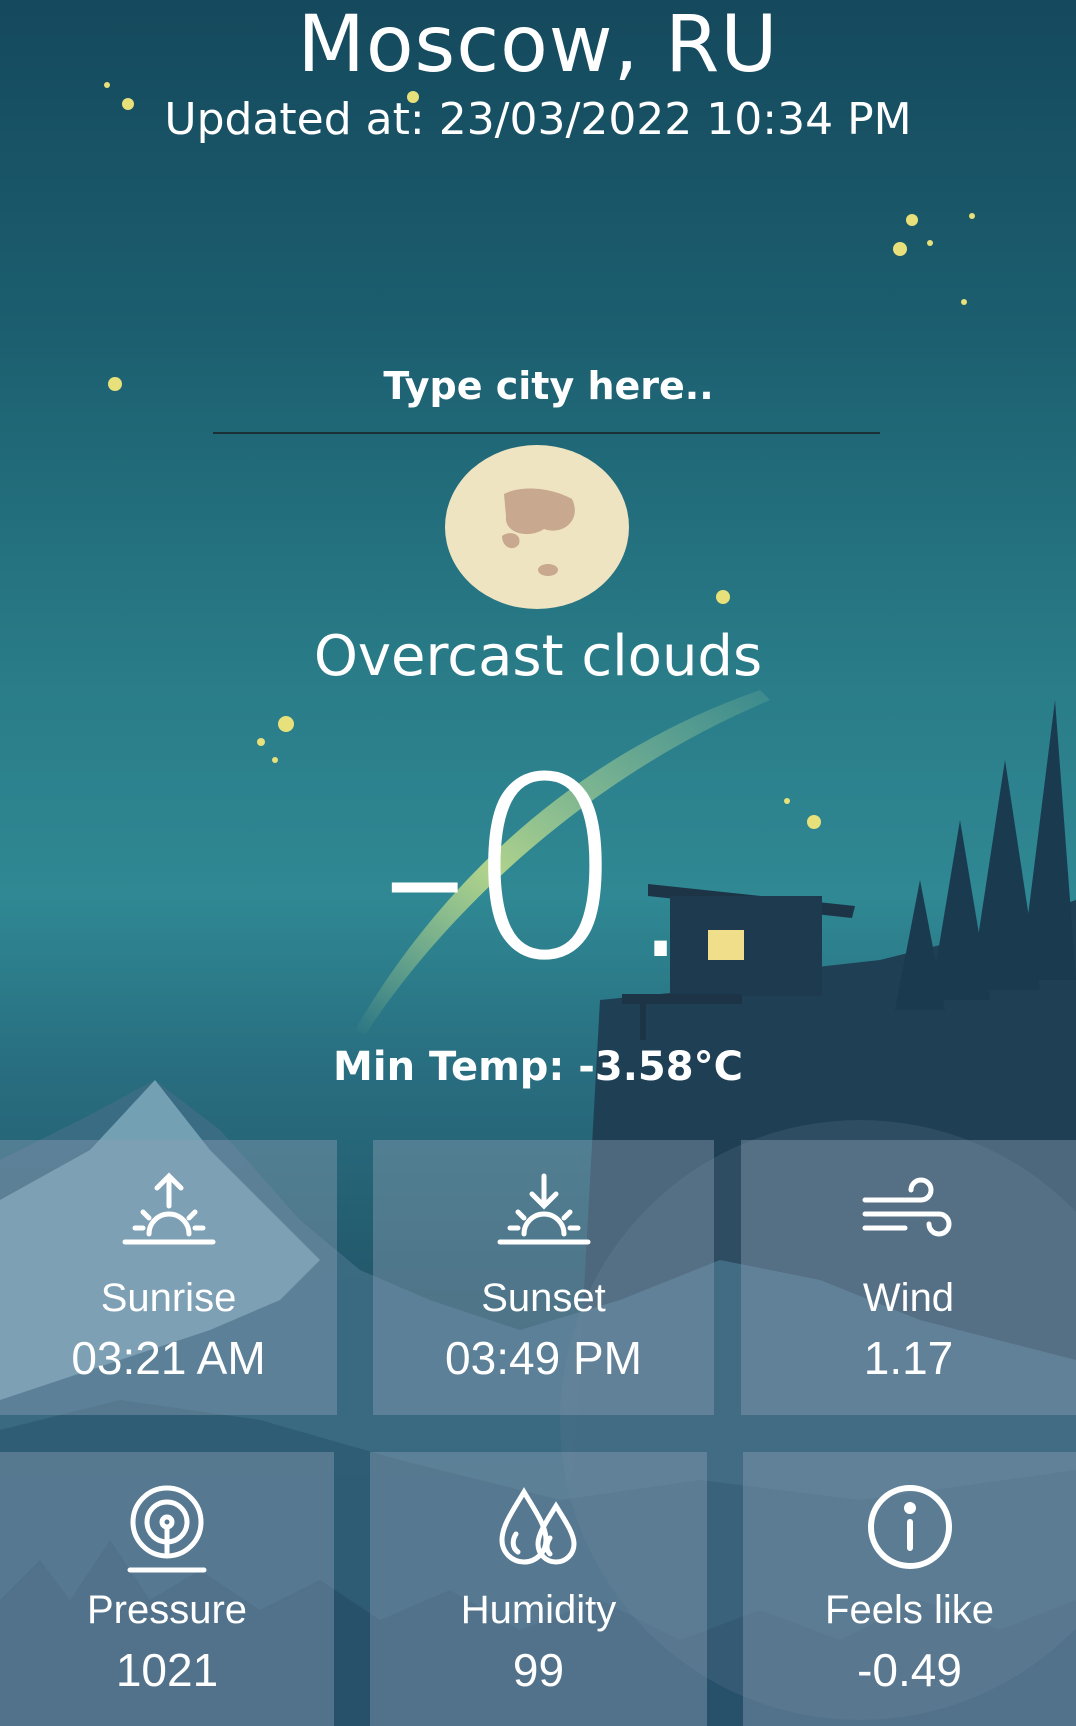 The width and height of the screenshot is (1076, 1726). I want to click on sunrise-label: Sunrise, so click(168, 1298).